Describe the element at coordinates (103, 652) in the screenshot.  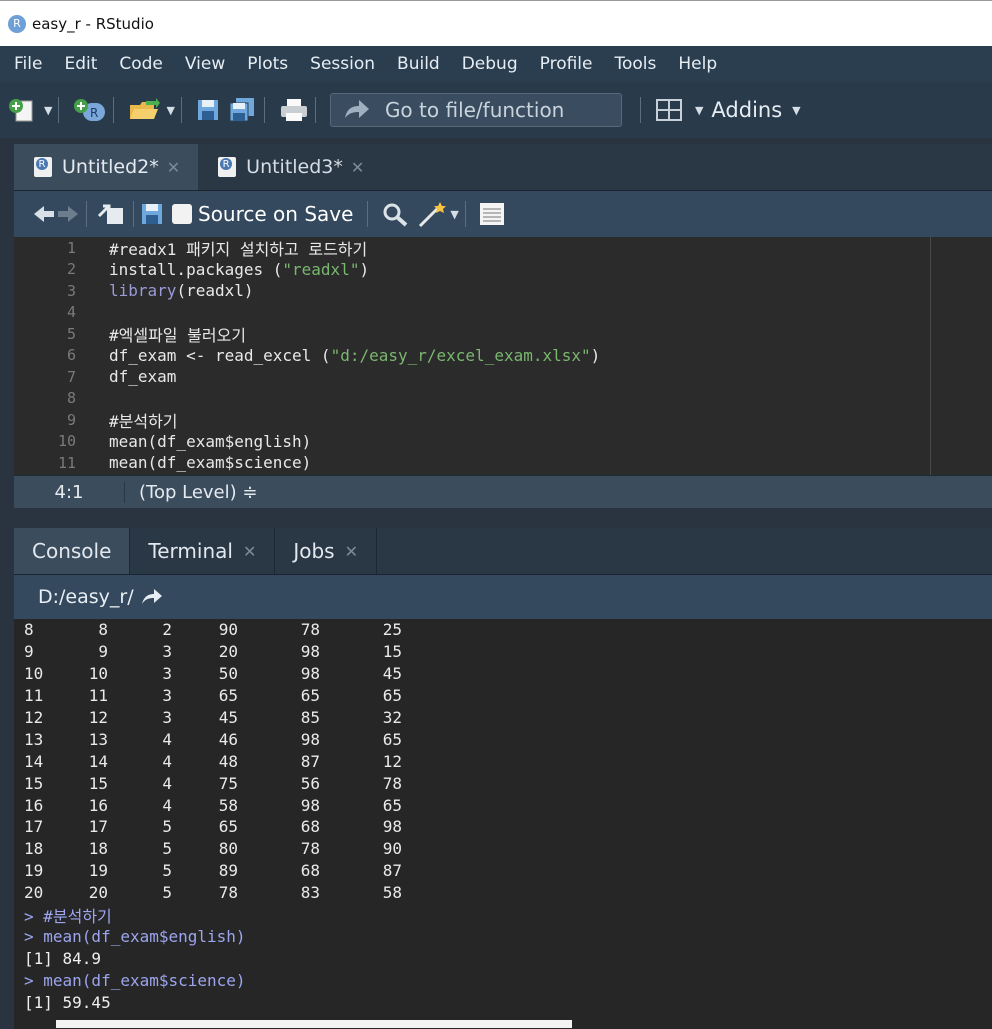
I see `table-cell: 9` at that location.